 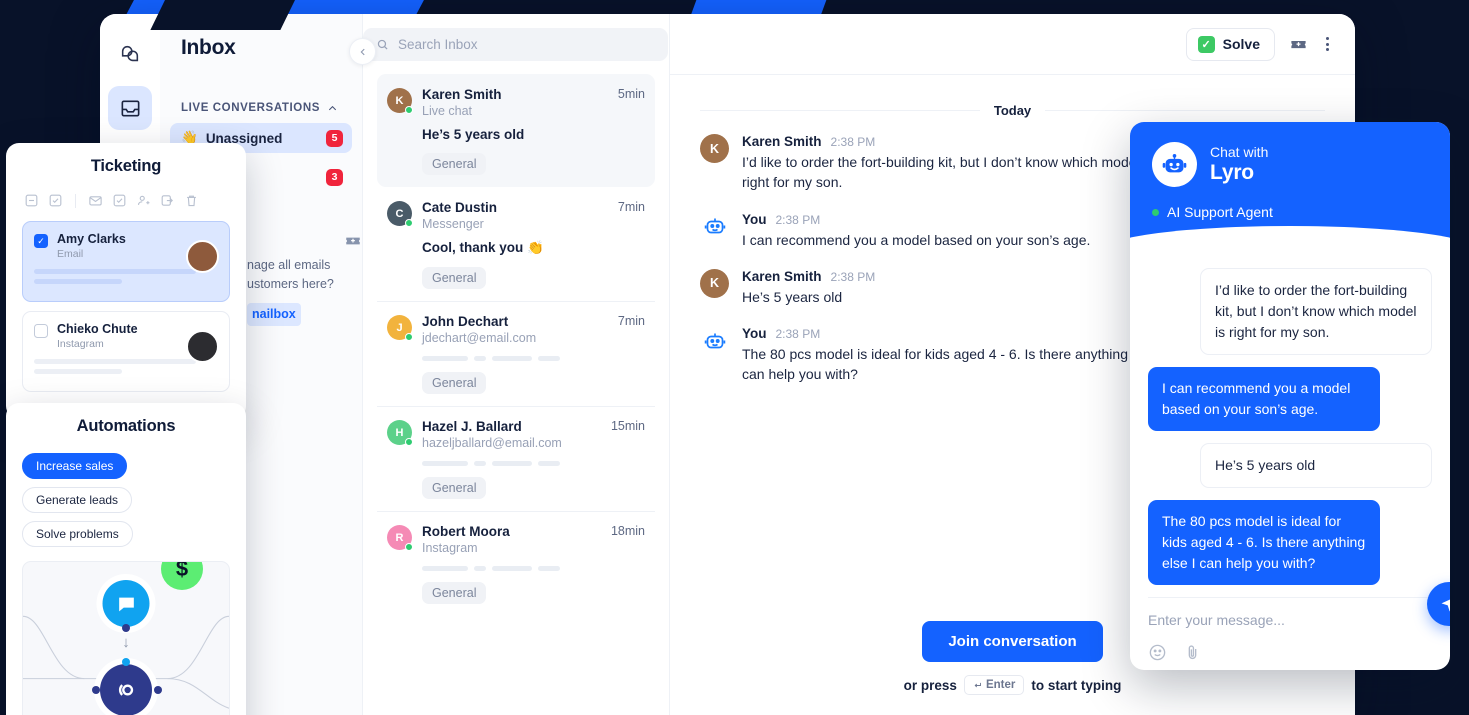 I want to click on flow-node-chat, so click(x=126, y=603).